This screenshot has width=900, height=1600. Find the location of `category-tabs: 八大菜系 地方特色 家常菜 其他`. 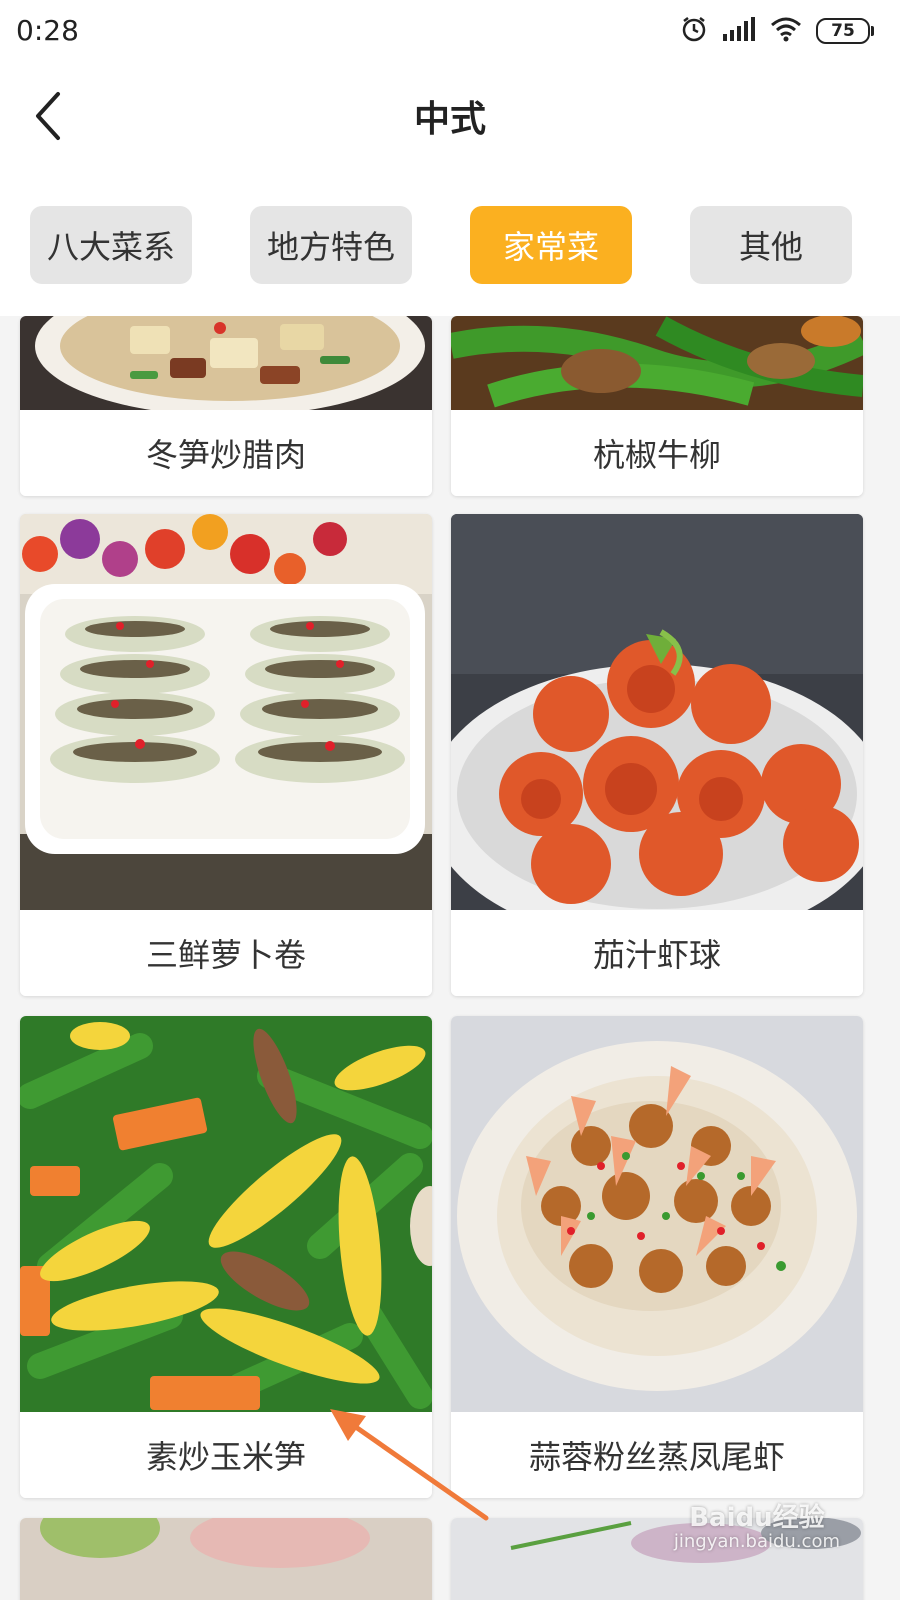

category-tabs: 八大菜系 地方特色 家常菜 其他 is located at coordinates (450, 245).